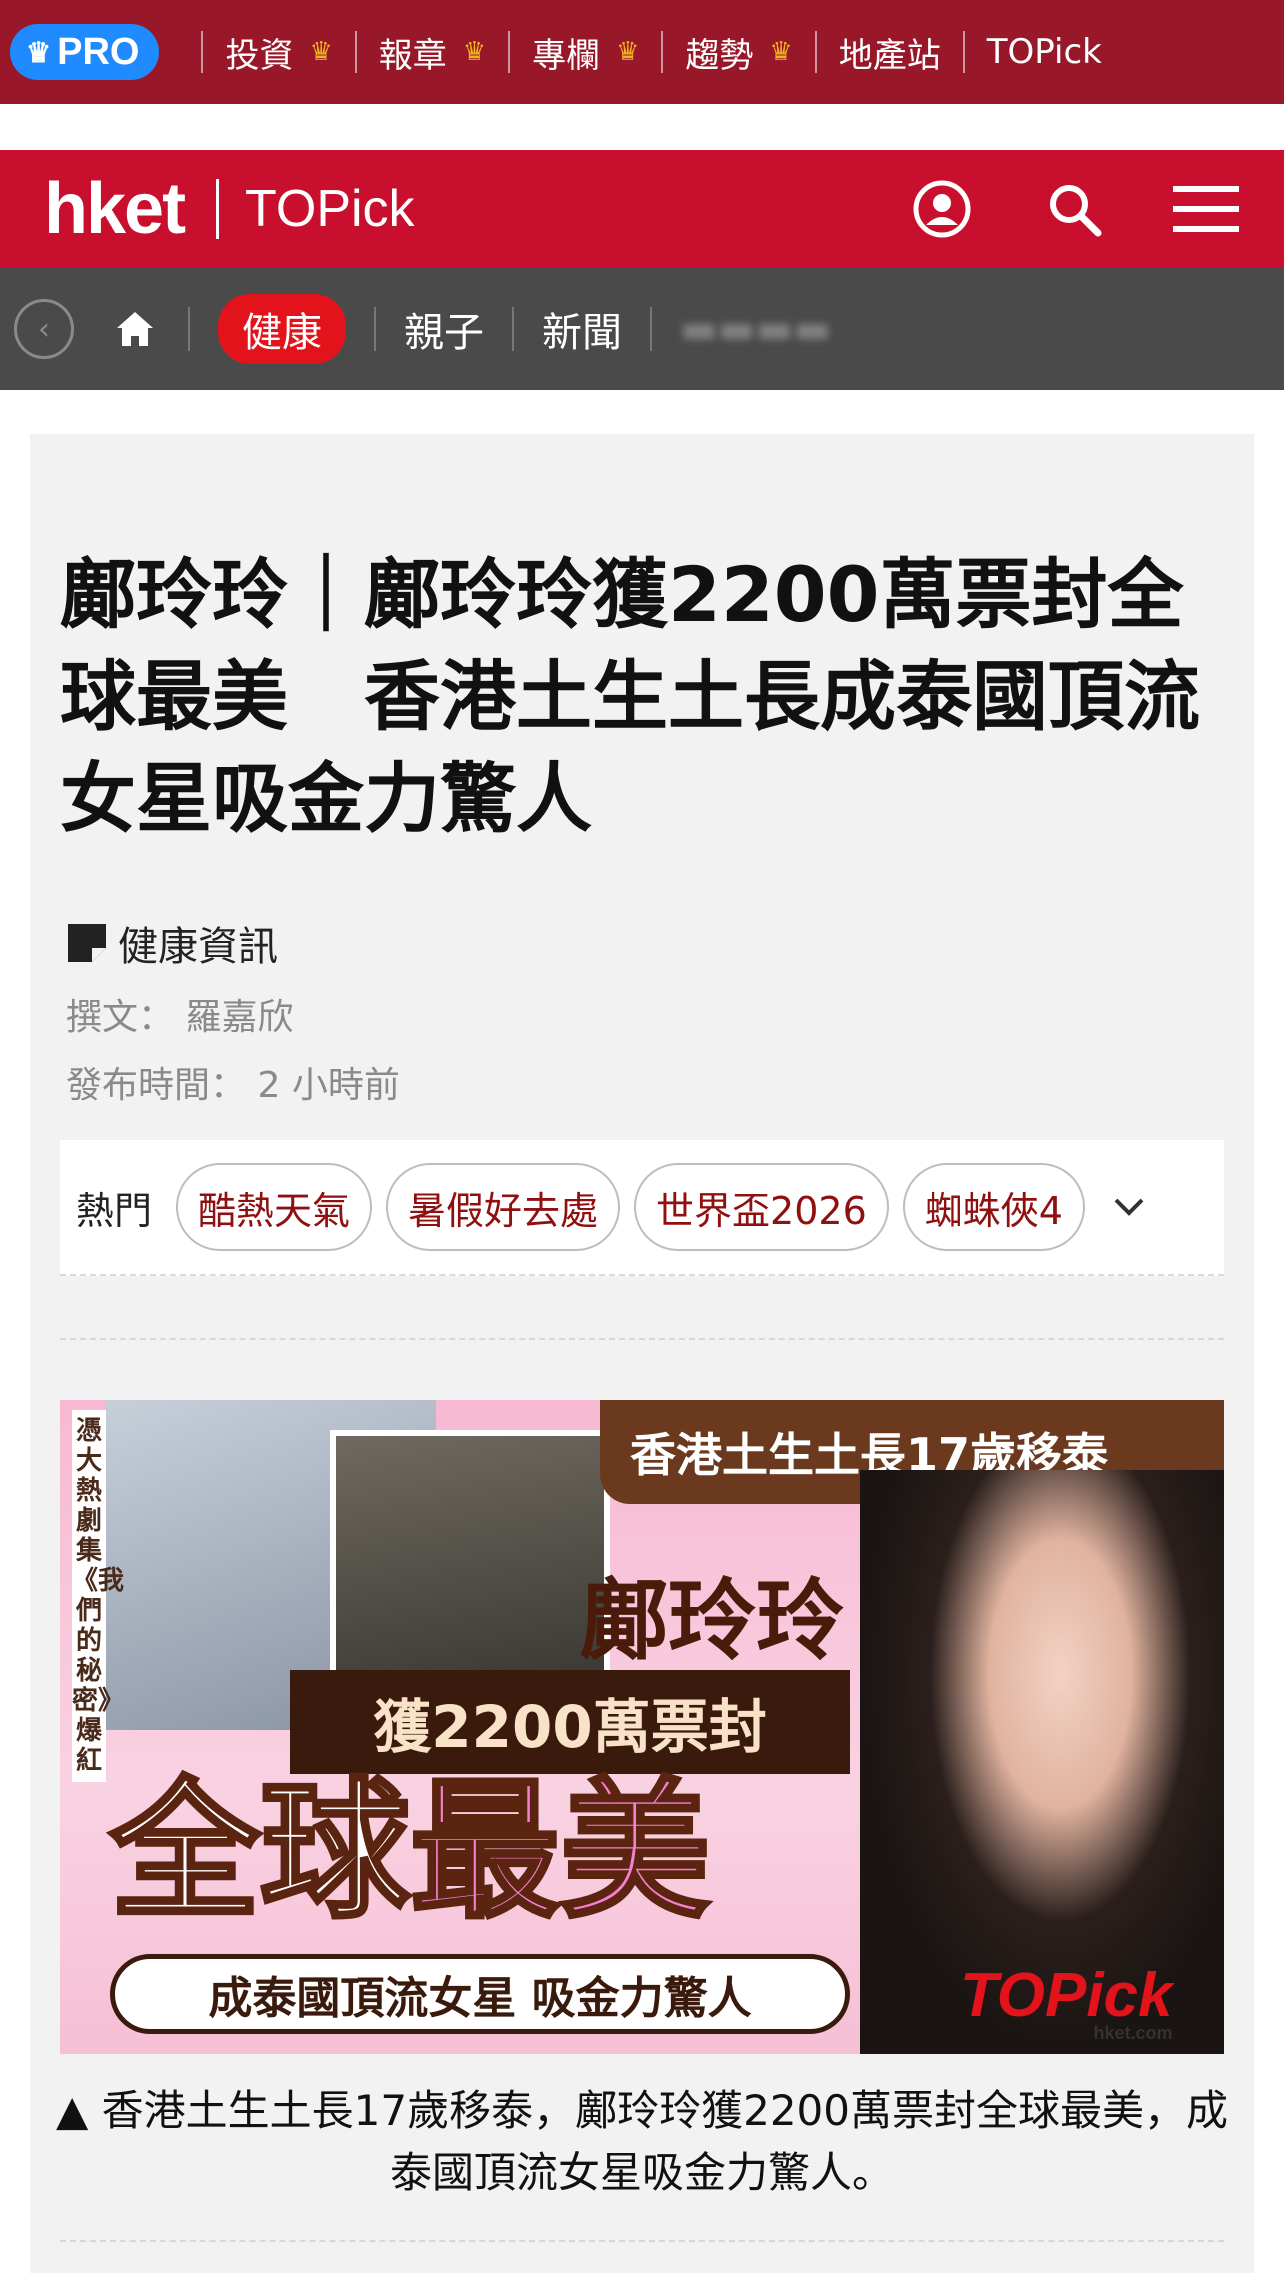  I want to click on pro-nav-item-newspaper: 報章 ♛, so click(432, 52).